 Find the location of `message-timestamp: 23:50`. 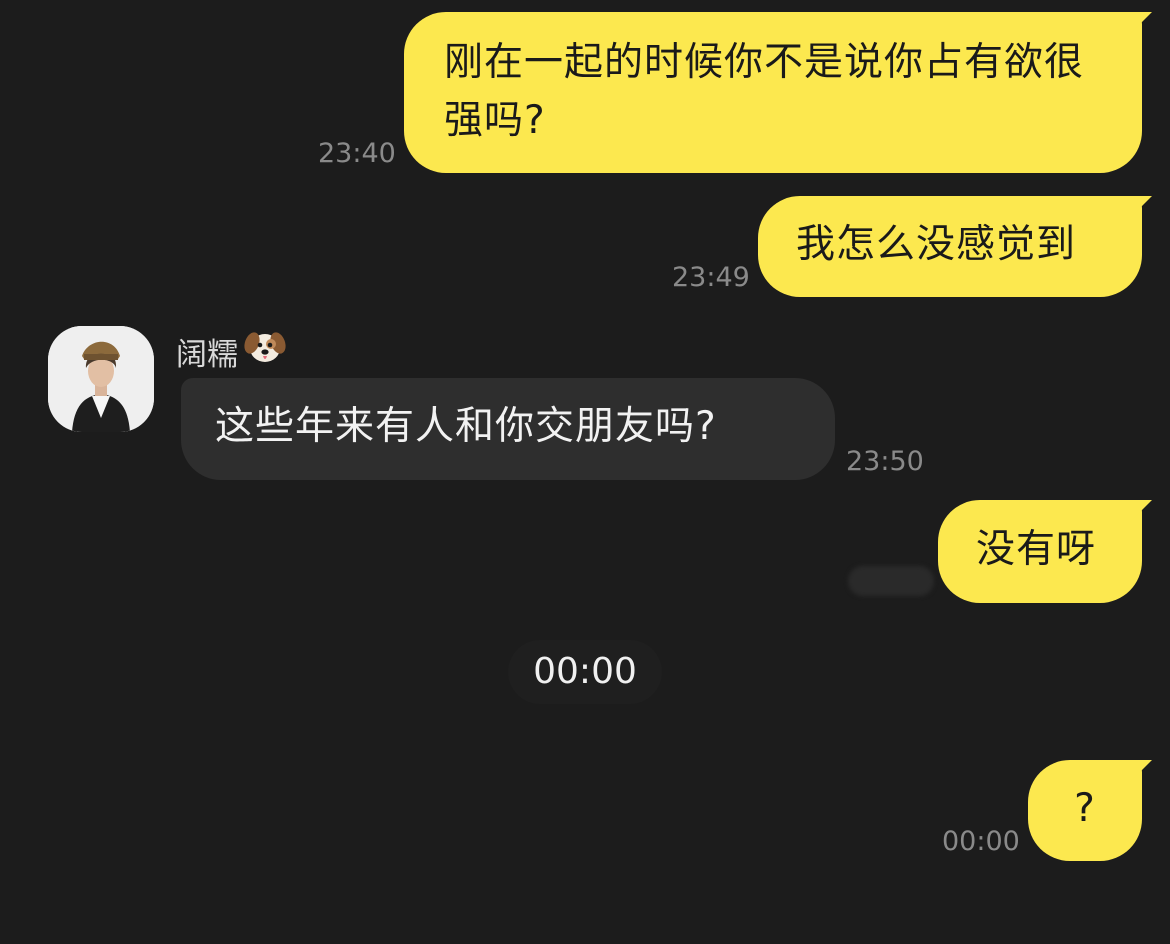

message-timestamp: 23:50 is located at coordinates (885, 461).